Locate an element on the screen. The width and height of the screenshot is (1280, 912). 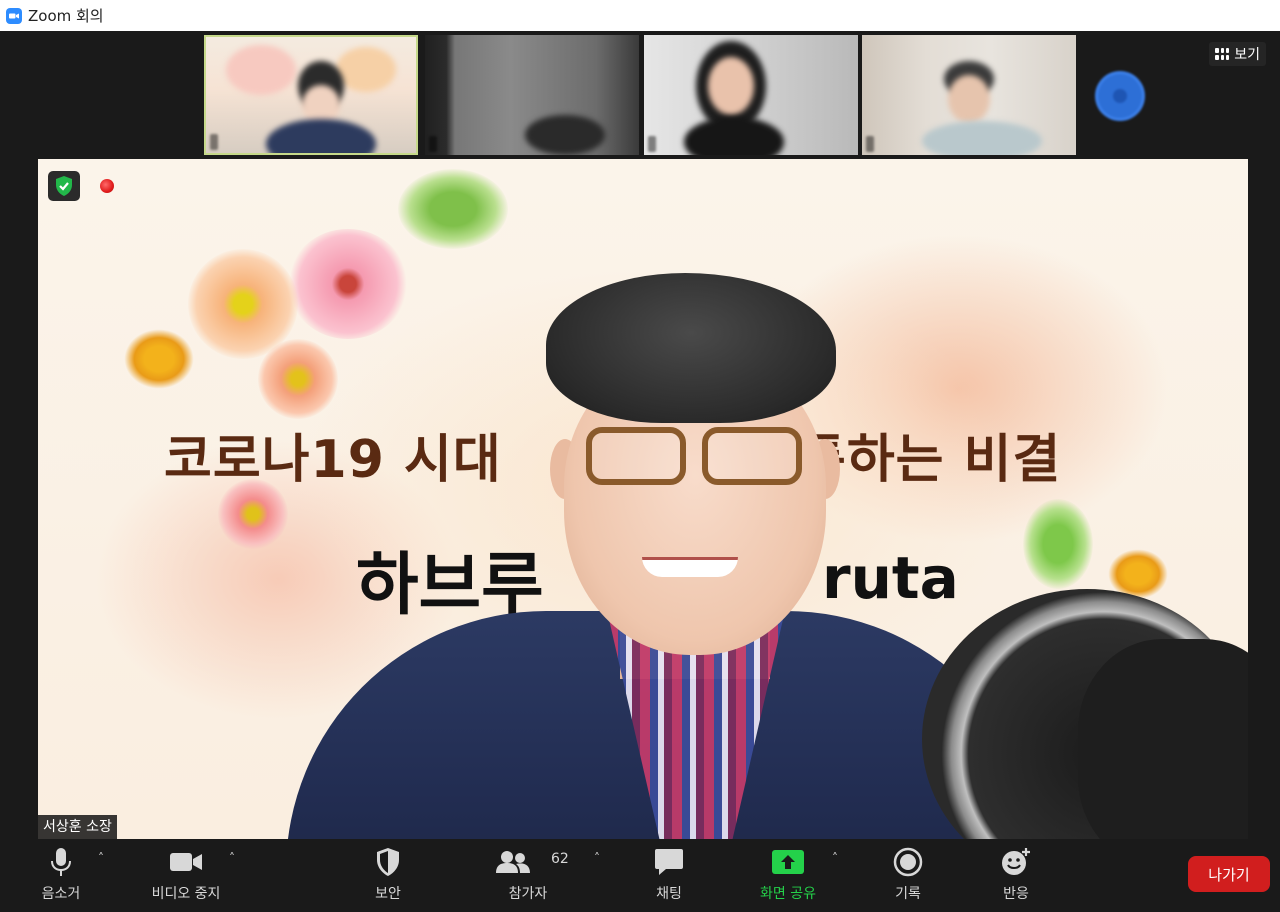
participant-avatar is located at coordinates (1120, 96).